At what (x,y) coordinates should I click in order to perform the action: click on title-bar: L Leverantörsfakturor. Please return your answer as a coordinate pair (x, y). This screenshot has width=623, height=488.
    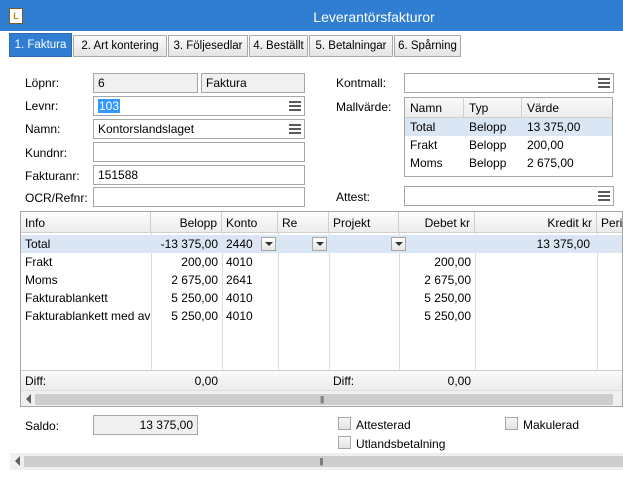
    Looking at the image, I should click on (311, 15).